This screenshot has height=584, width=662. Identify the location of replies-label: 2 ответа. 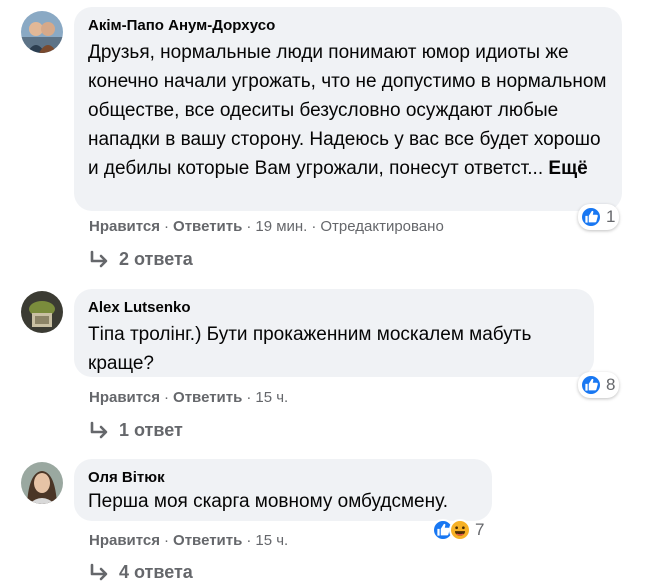
(156, 259).